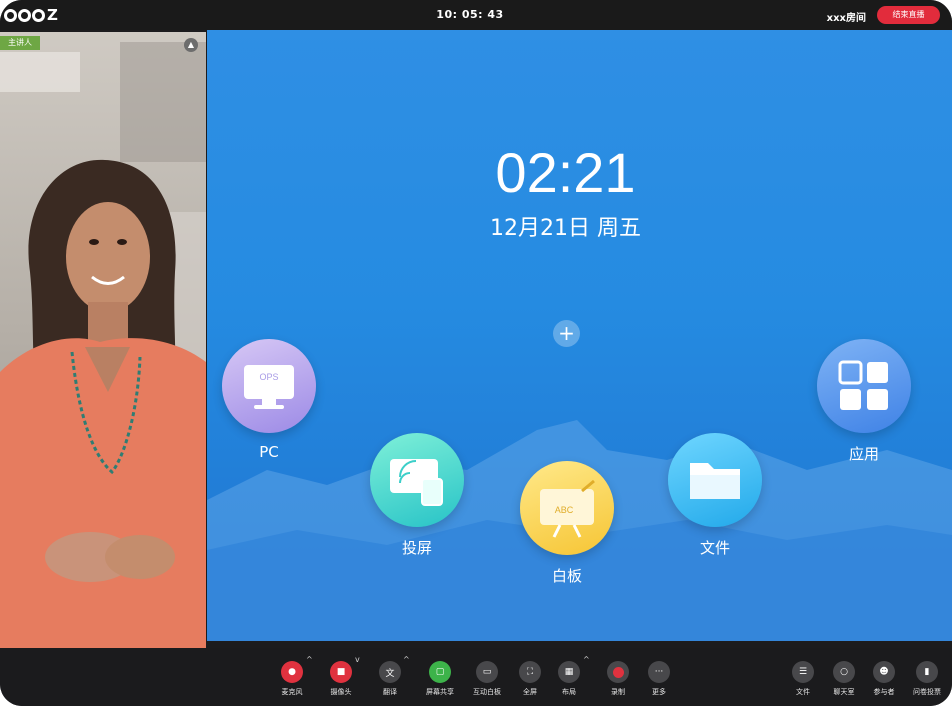 The height and width of the screenshot is (706, 952). Describe the element at coordinates (566, 576) in the screenshot. I see `app-whiteboard-label: 白板` at that location.